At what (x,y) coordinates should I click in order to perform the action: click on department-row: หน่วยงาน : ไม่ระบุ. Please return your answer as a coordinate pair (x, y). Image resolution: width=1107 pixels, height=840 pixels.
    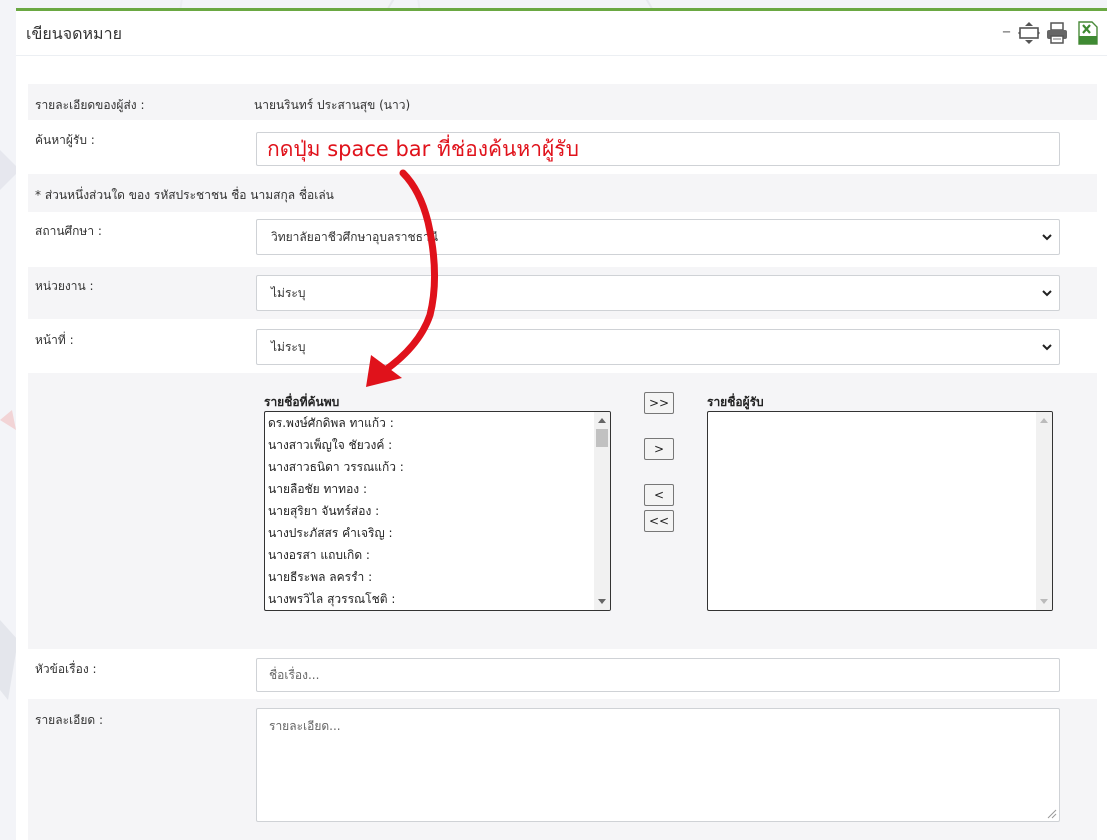
    Looking at the image, I should click on (562, 293).